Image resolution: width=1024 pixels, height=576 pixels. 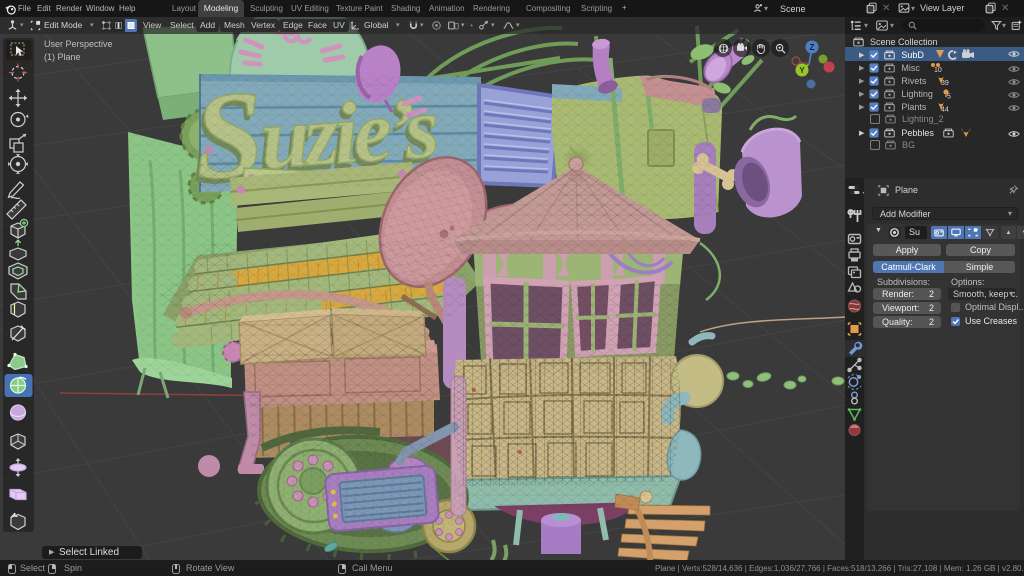 What do you see at coordinates (938, 70) in the screenshot?
I see `svg-text: 10` at bounding box center [938, 70].